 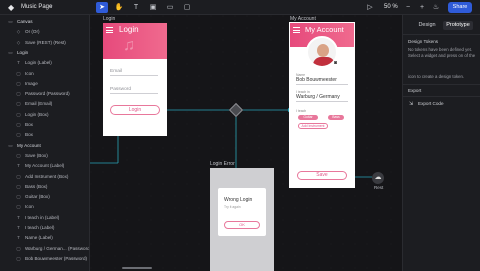 What do you see at coordinates (322, 175) in the screenshot?
I see `save-button: Save` at bounding box center [322, 175].